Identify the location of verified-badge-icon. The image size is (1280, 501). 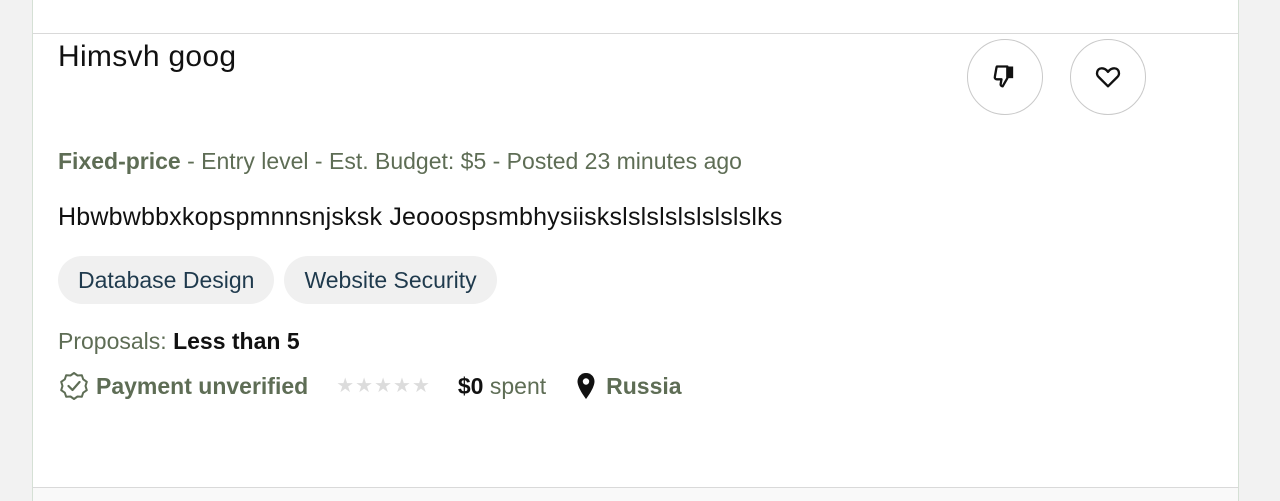
(74, 386).